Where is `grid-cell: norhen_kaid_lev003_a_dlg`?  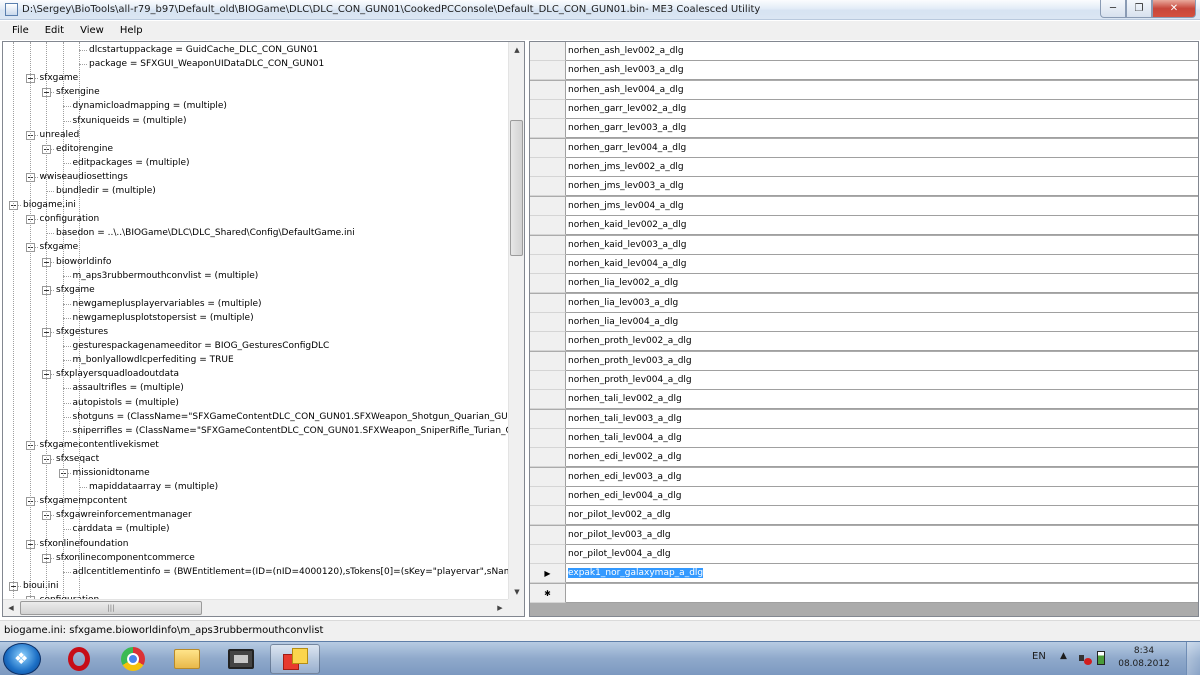 grid-cell: norhen_kaid_lev003_a_dlg is located at coordinates (882, 245).